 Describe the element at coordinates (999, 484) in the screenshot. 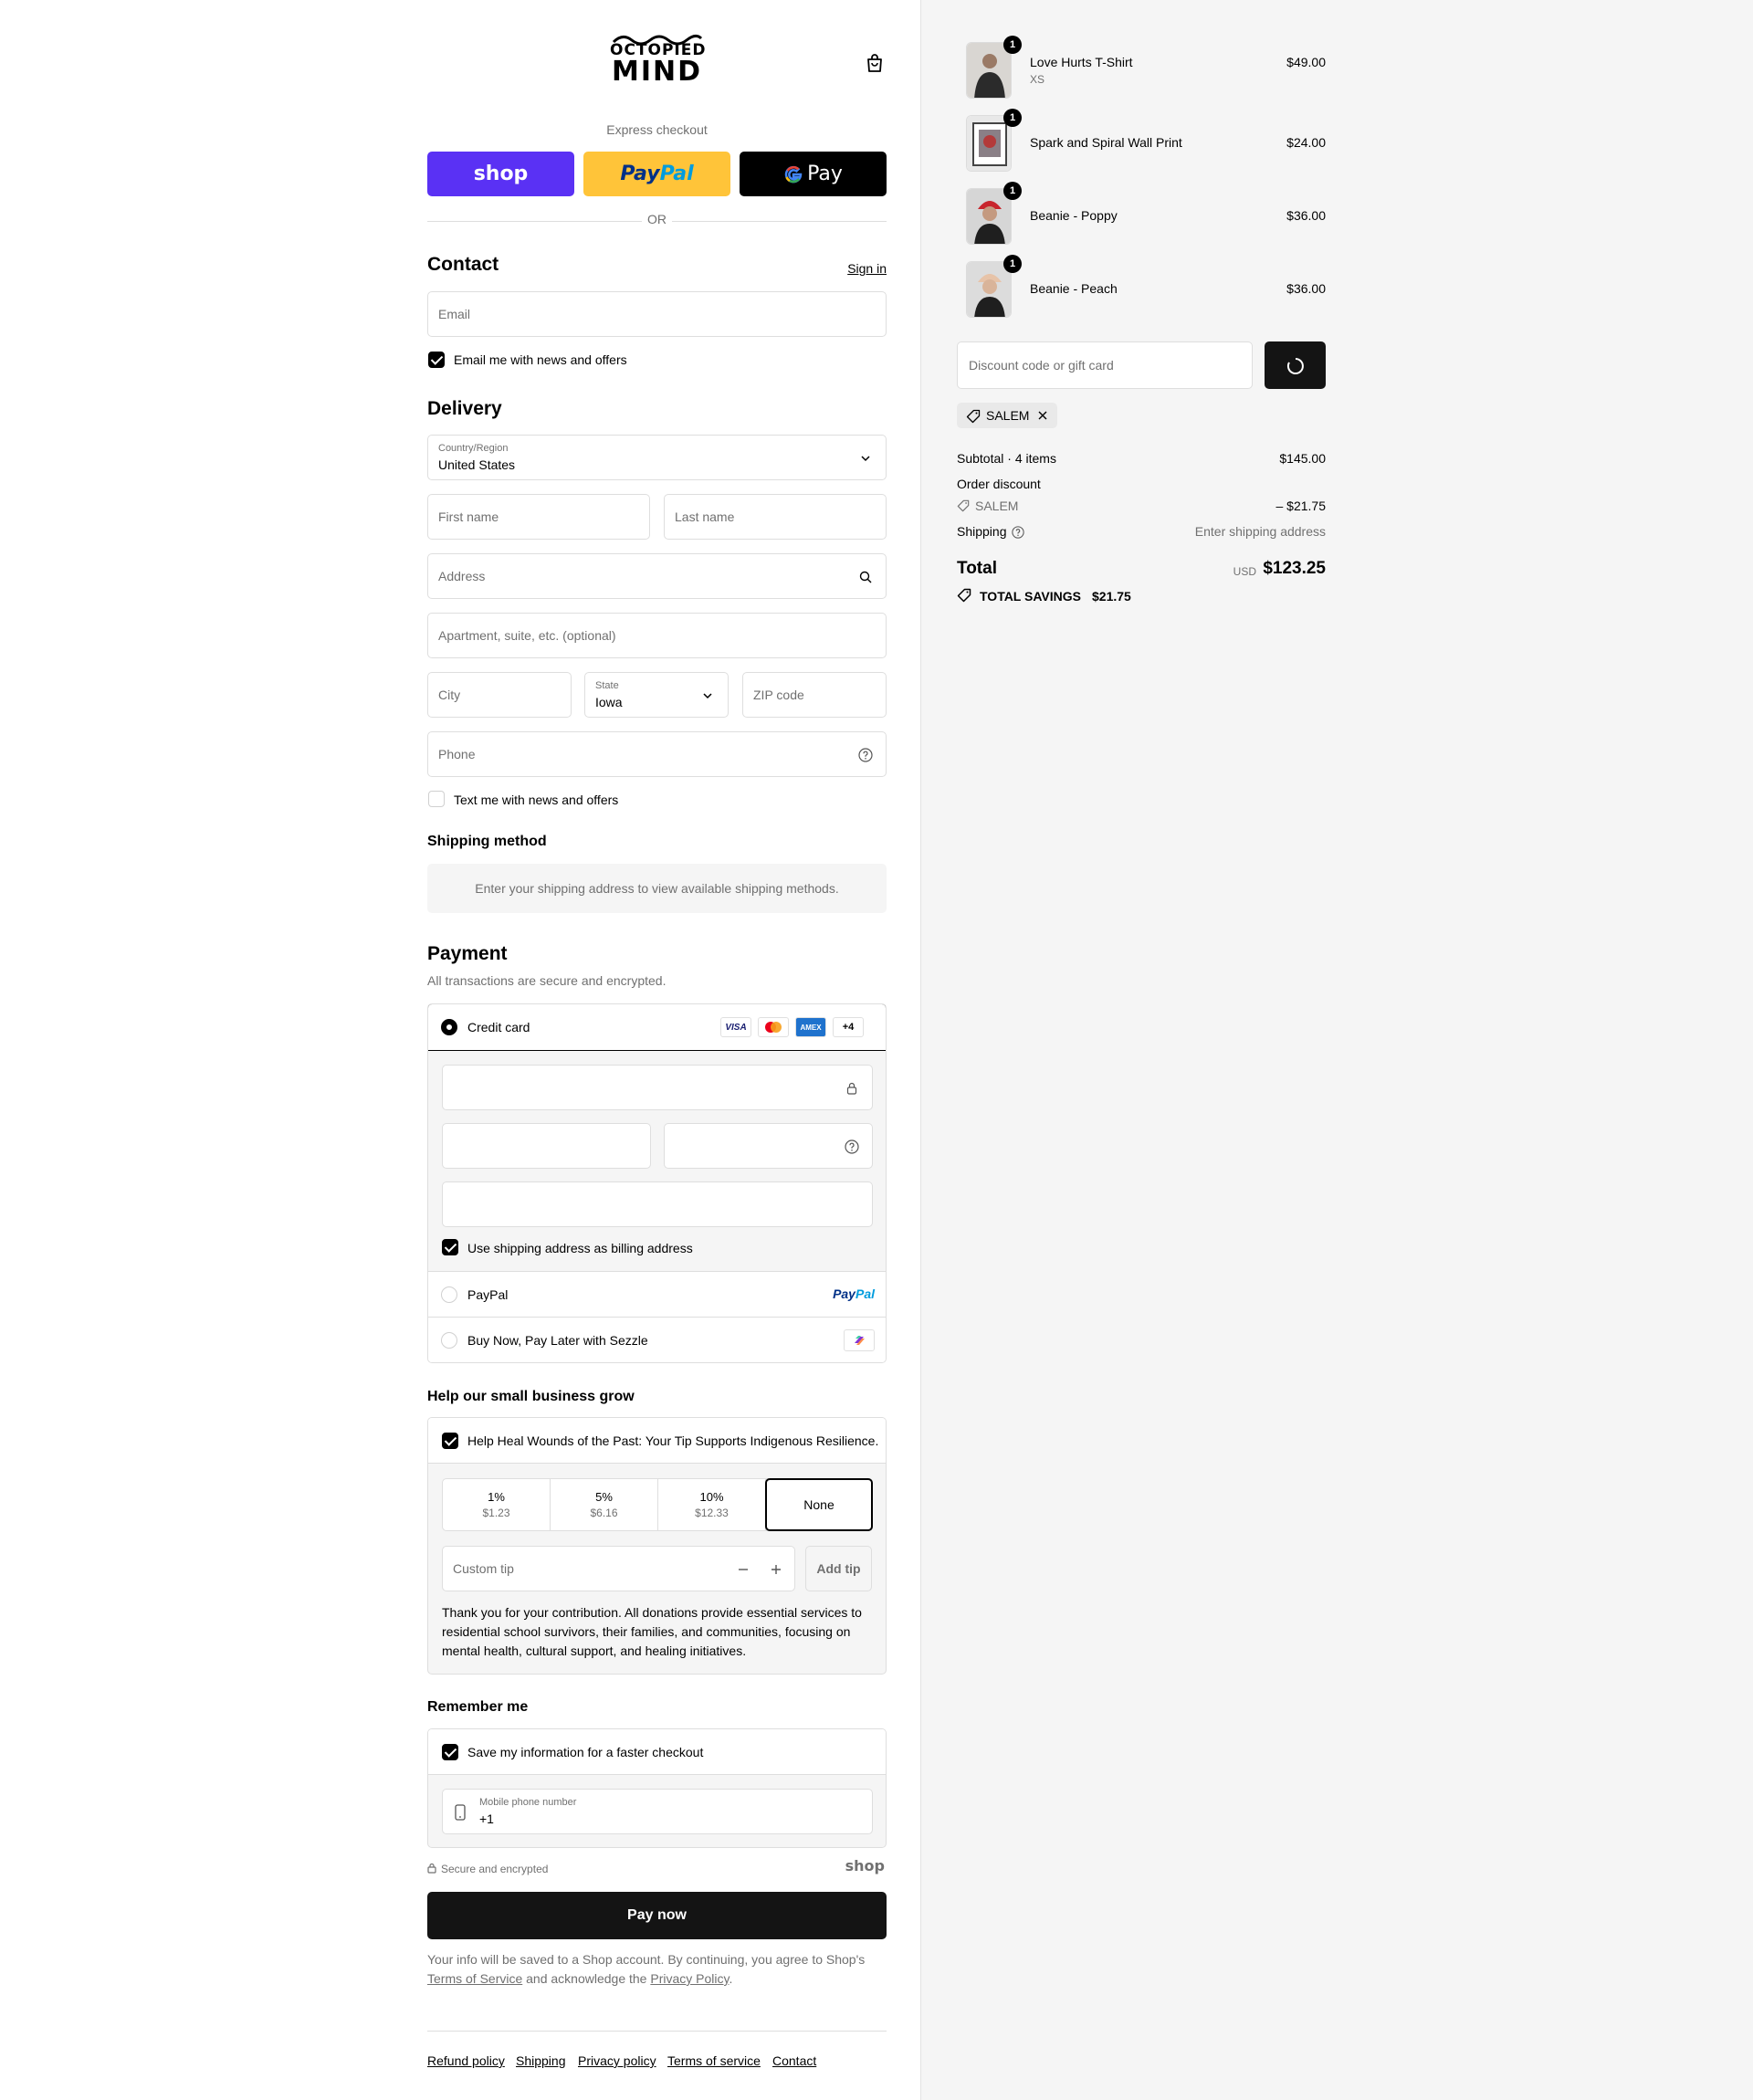

I see `order-discount-label: Order discount` at that location.